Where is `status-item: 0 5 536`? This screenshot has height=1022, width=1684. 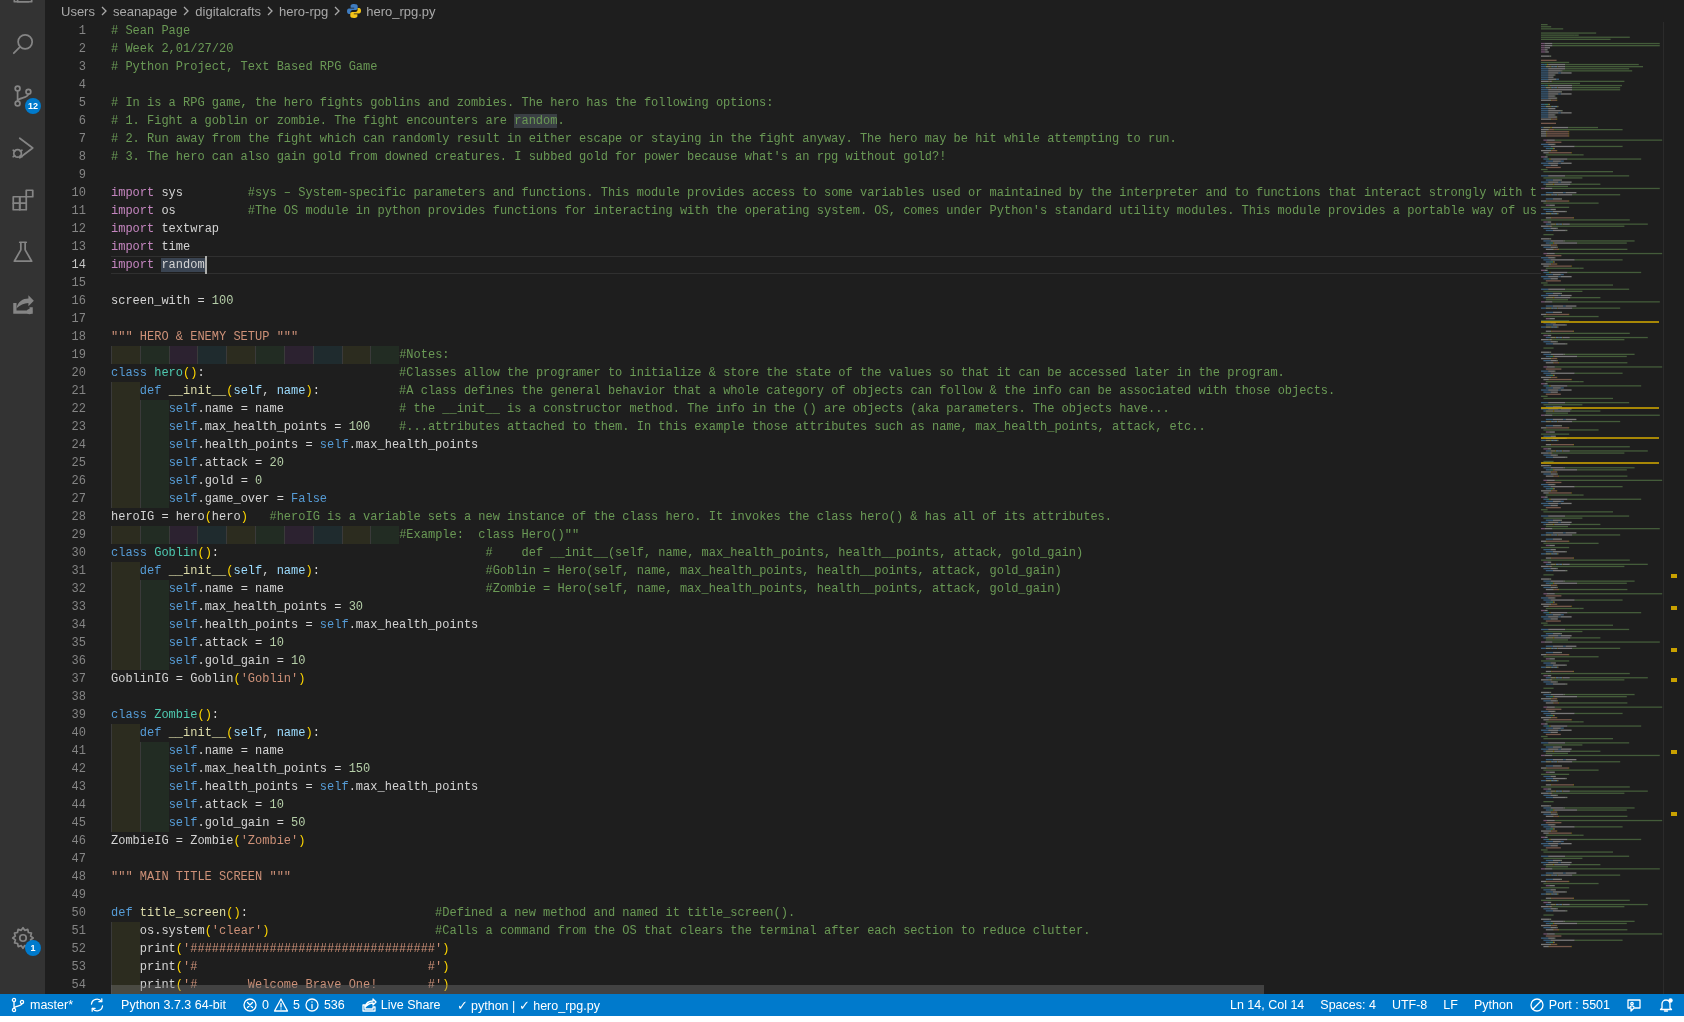
status-item: 0 5 536 is located at coordinates (293, 1005).